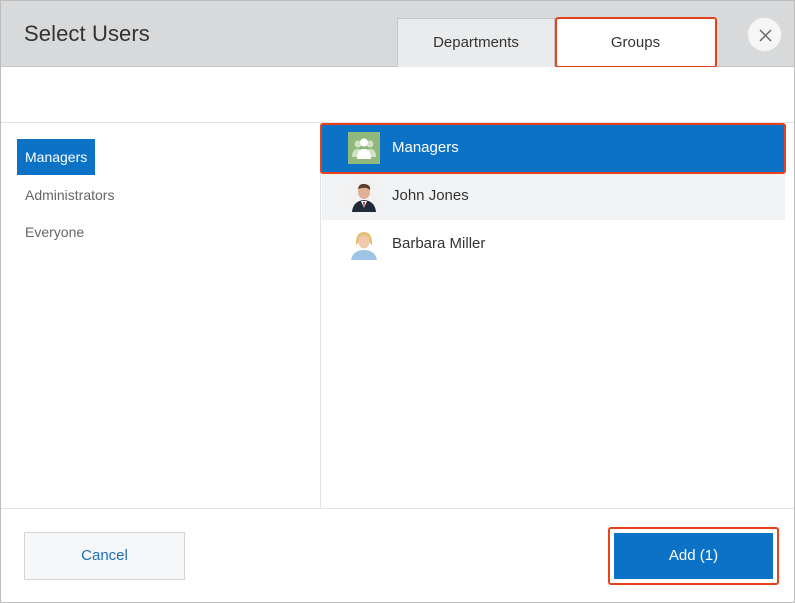 This screenshot has width=795, height=603. I want to click on member-row-managers: Managers, so click(553, 148).